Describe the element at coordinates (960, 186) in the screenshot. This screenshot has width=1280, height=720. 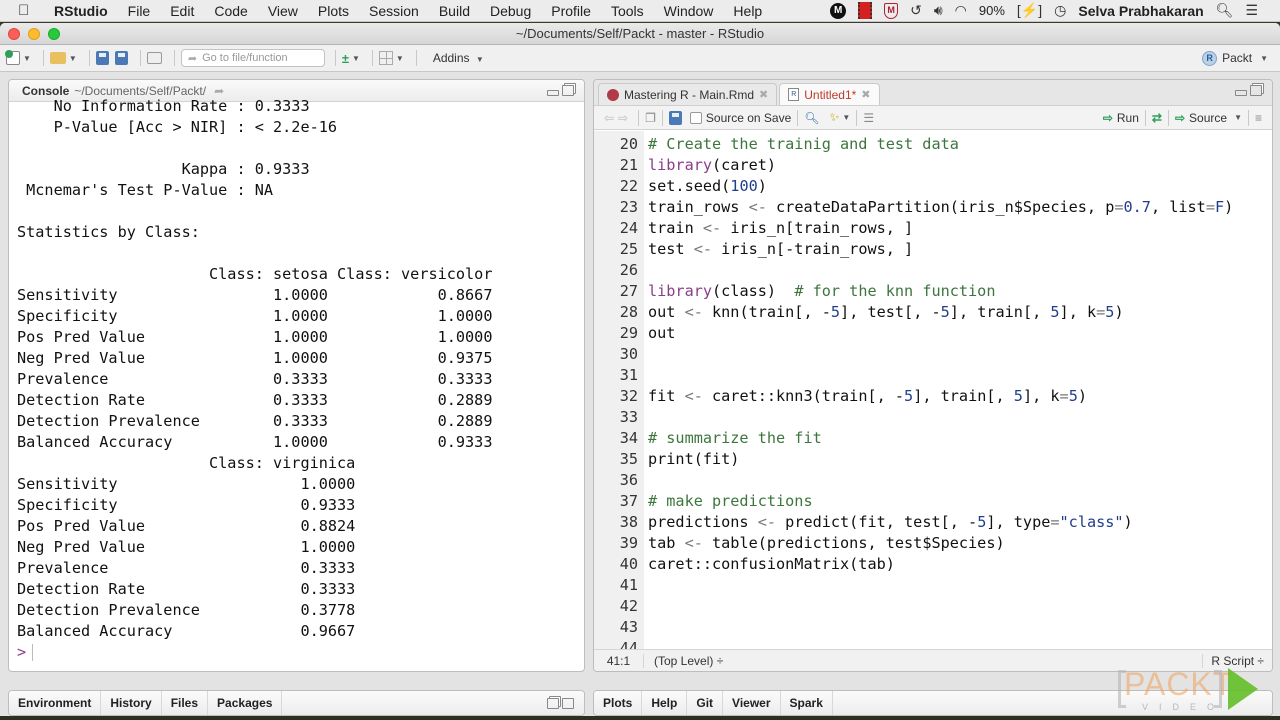
I see `code-line: set.seed(100)` at that location.